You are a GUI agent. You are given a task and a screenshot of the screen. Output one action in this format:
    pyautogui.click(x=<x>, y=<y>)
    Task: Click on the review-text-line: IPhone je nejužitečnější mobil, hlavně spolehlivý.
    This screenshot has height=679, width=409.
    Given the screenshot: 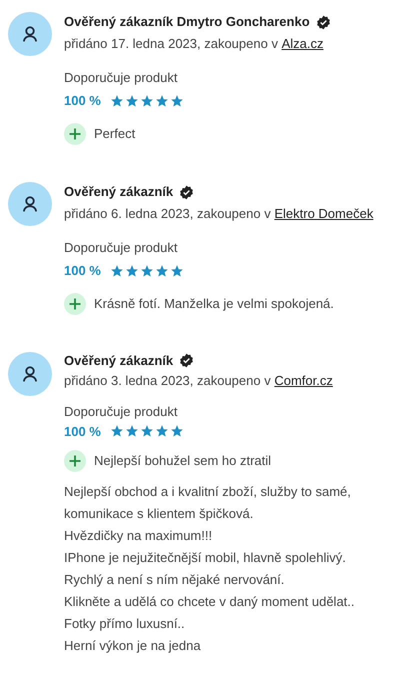 What is the action you would take?
    pyautogui.click(x=205, y=558)
    